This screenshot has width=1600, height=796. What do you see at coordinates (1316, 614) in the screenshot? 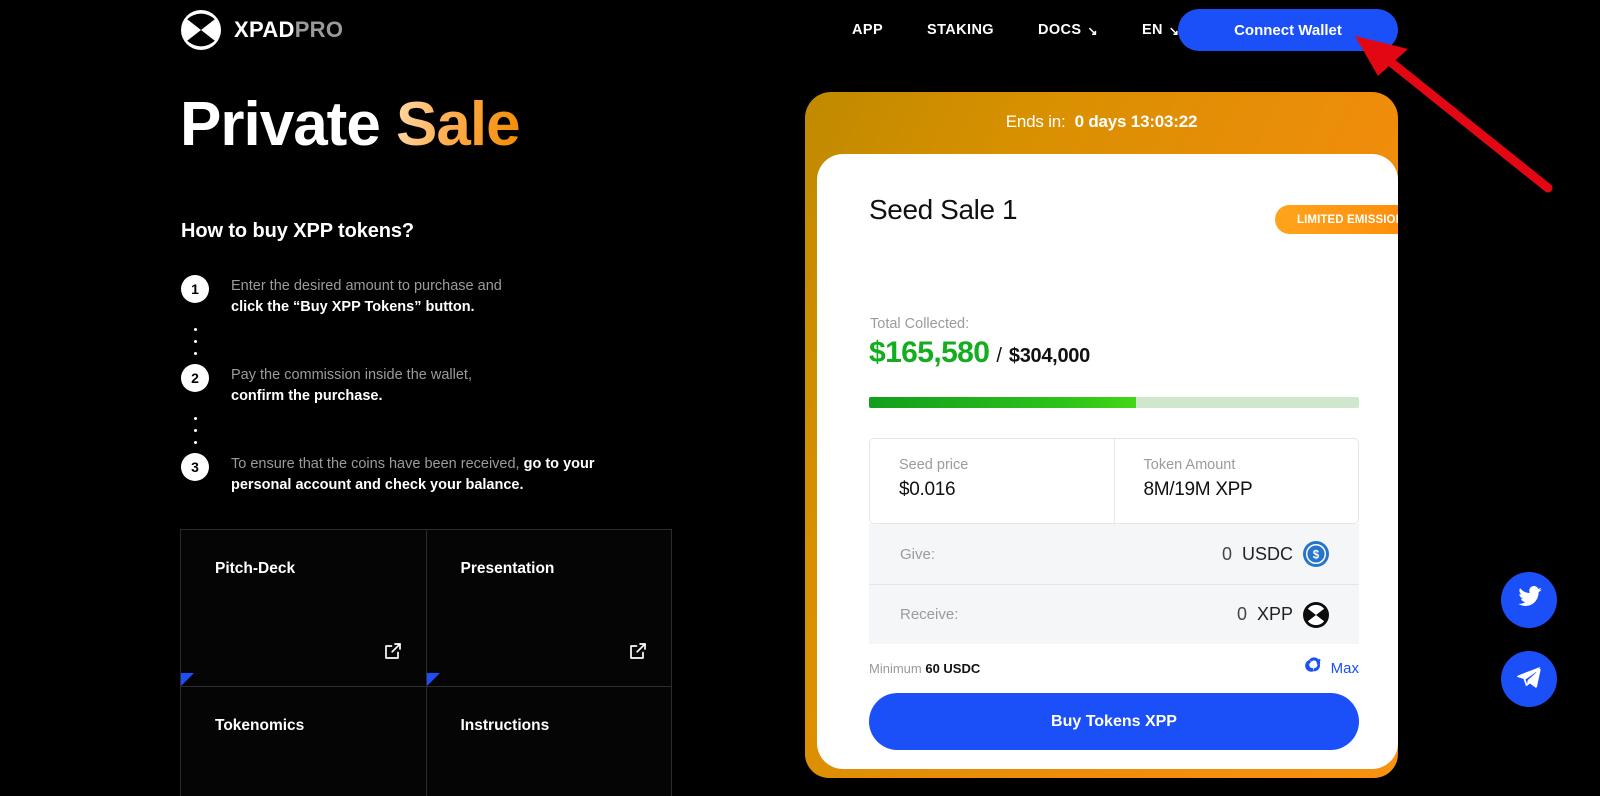
I see `xpp-coin-icon` at bounding box center [1316, 614].